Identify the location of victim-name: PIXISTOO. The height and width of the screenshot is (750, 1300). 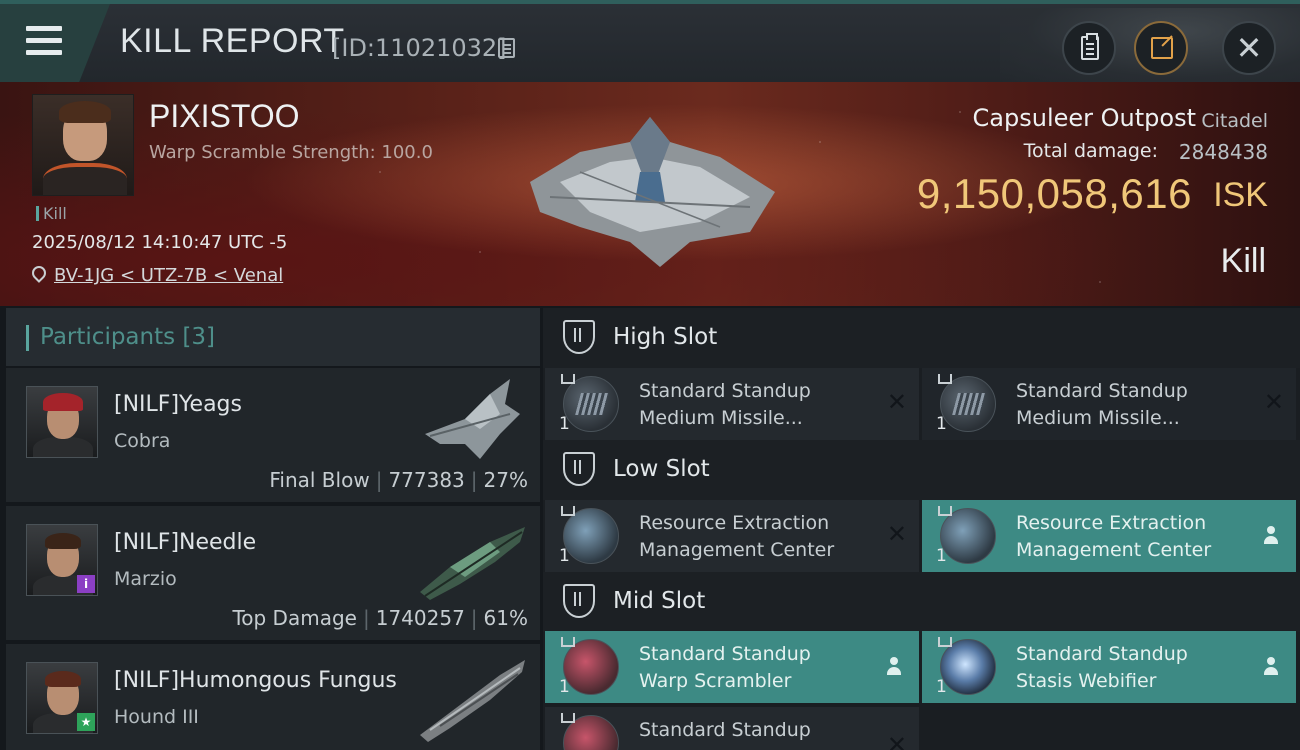
(224, 116).